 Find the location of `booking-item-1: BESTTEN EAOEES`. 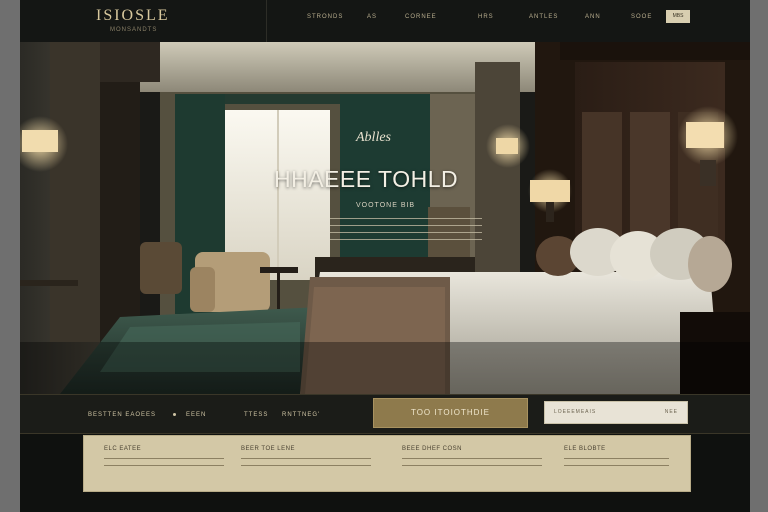

booking-item-1: BESTTEN EAOEES is located at coordinates (122, 415).